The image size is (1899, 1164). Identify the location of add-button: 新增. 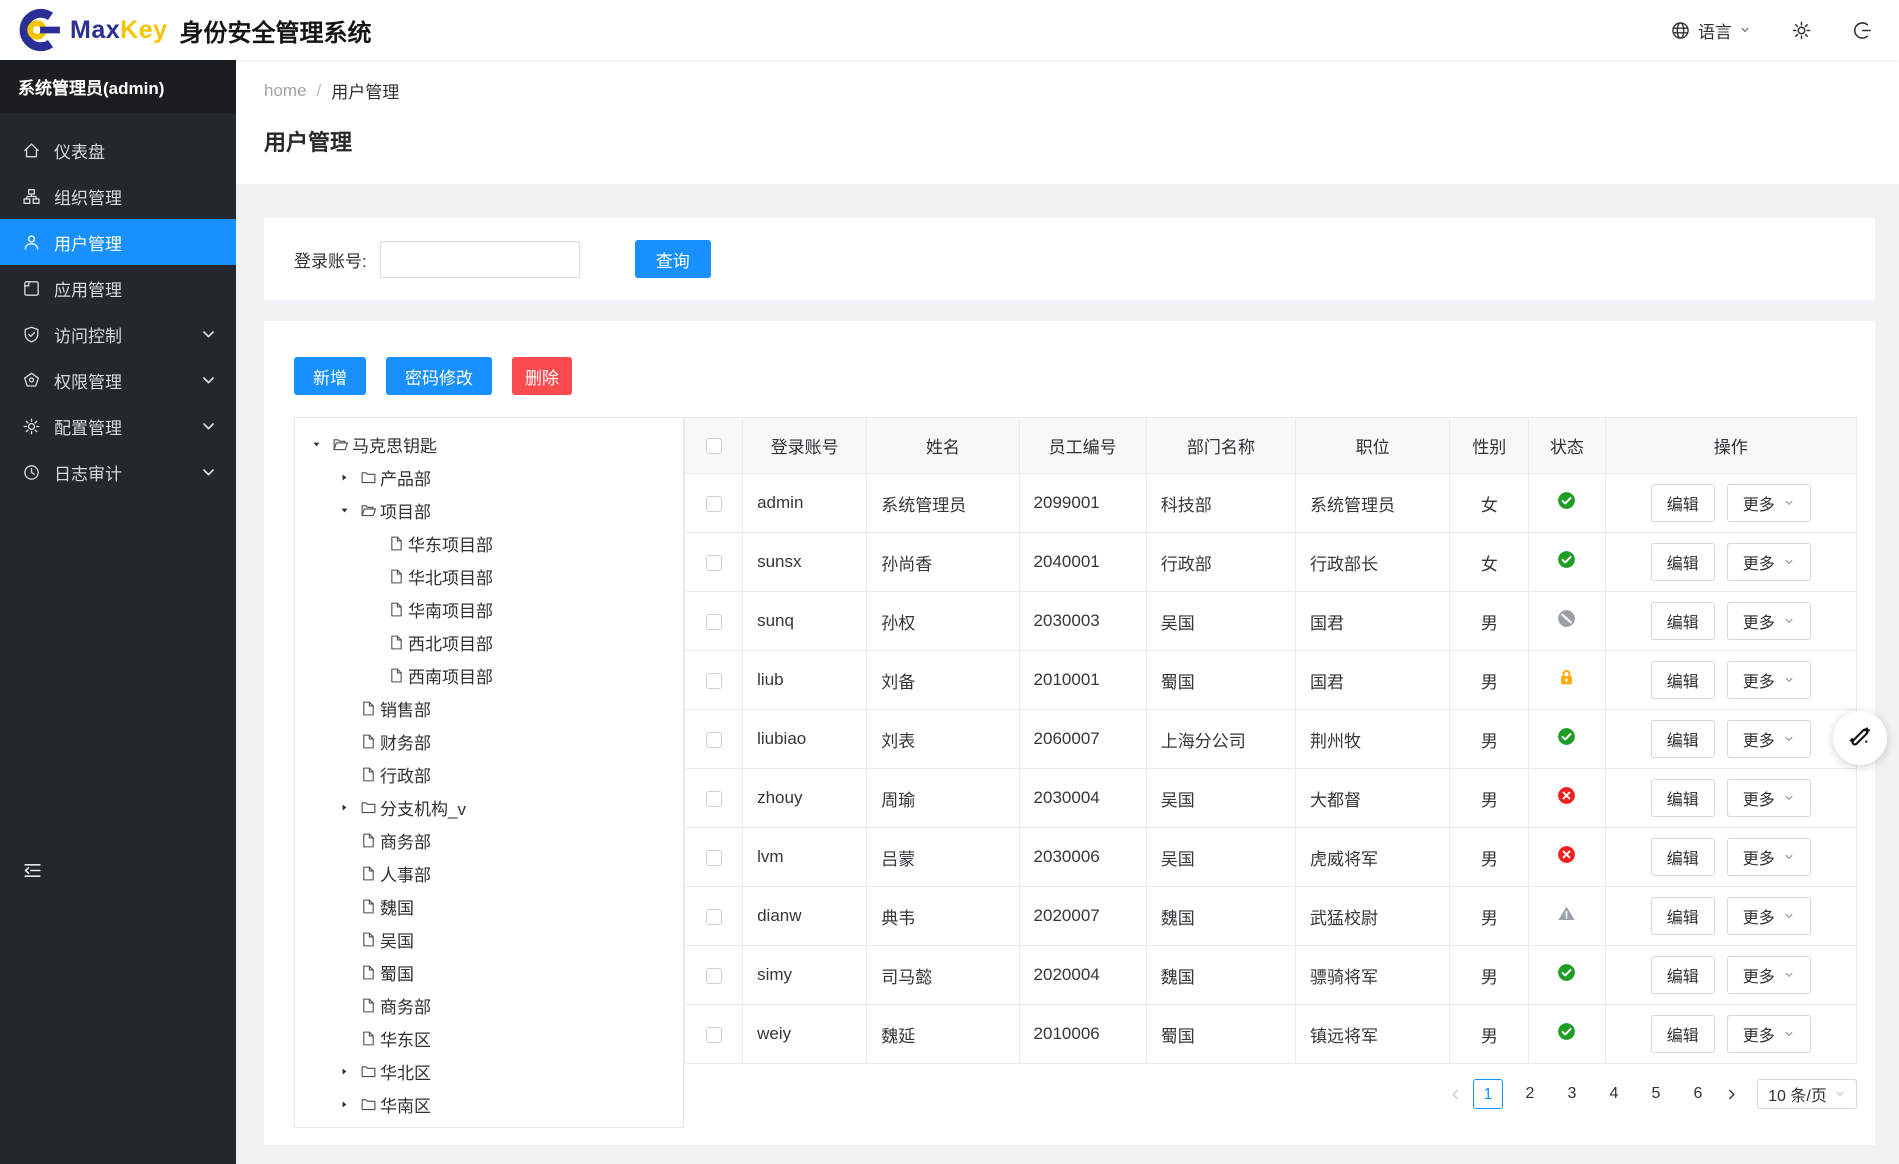
(330, 376).